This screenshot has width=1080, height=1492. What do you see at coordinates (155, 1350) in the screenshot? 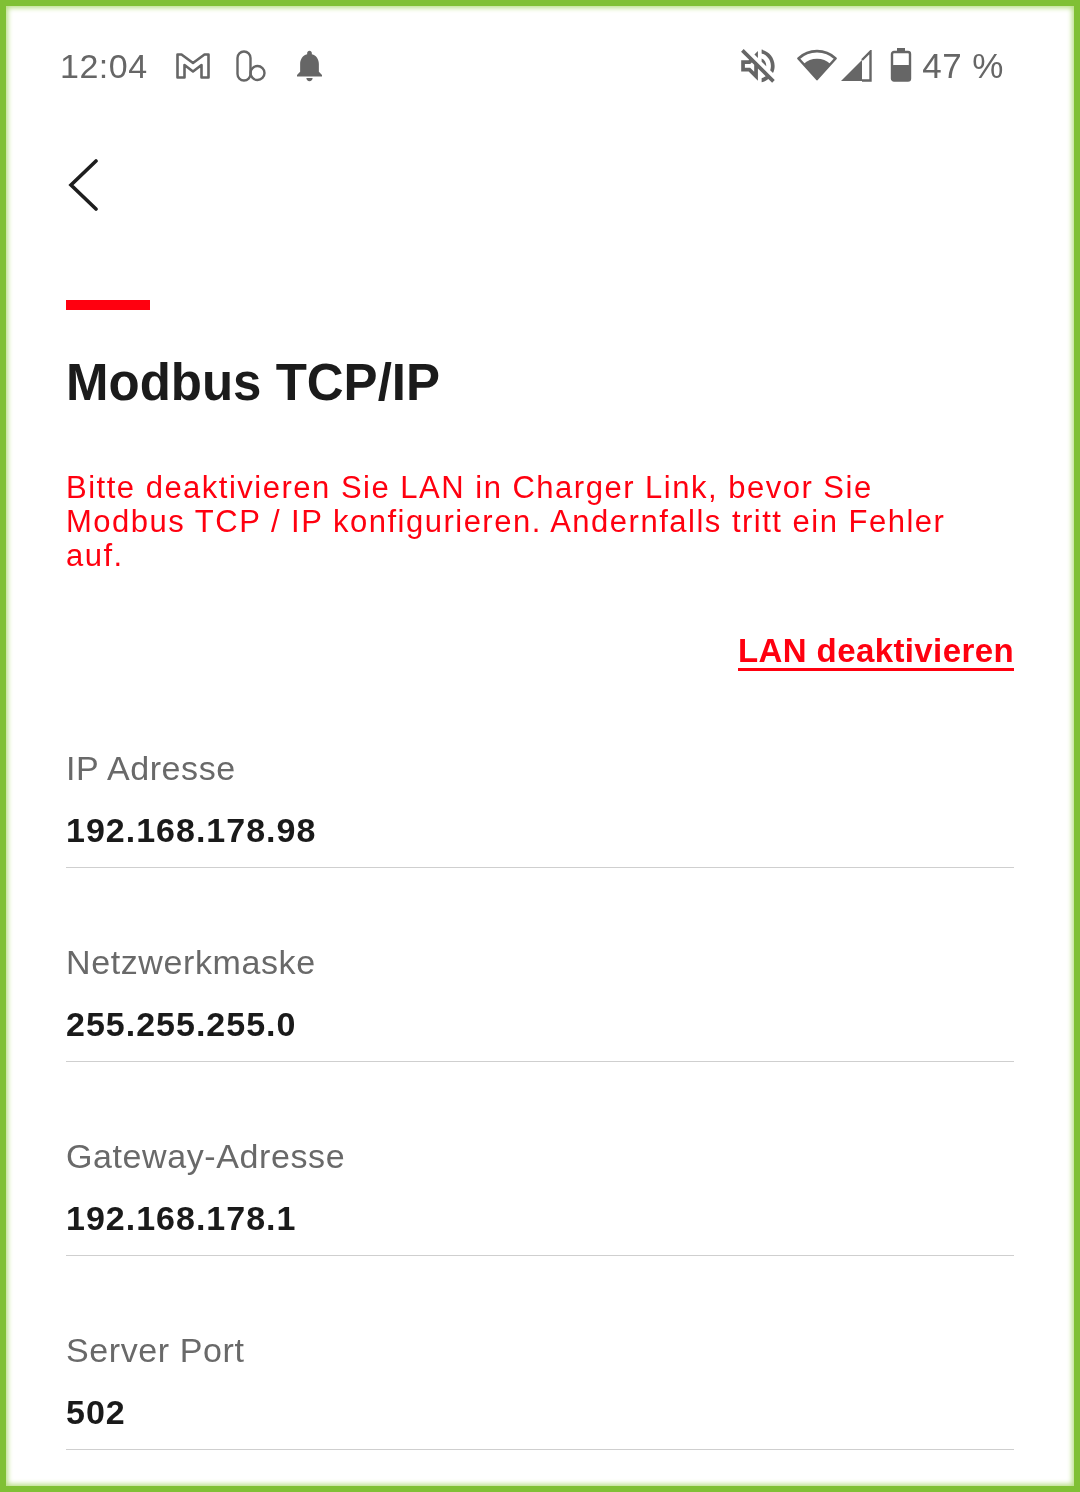
I see `field-label: Server Port` at bounding box center [155, 1350].